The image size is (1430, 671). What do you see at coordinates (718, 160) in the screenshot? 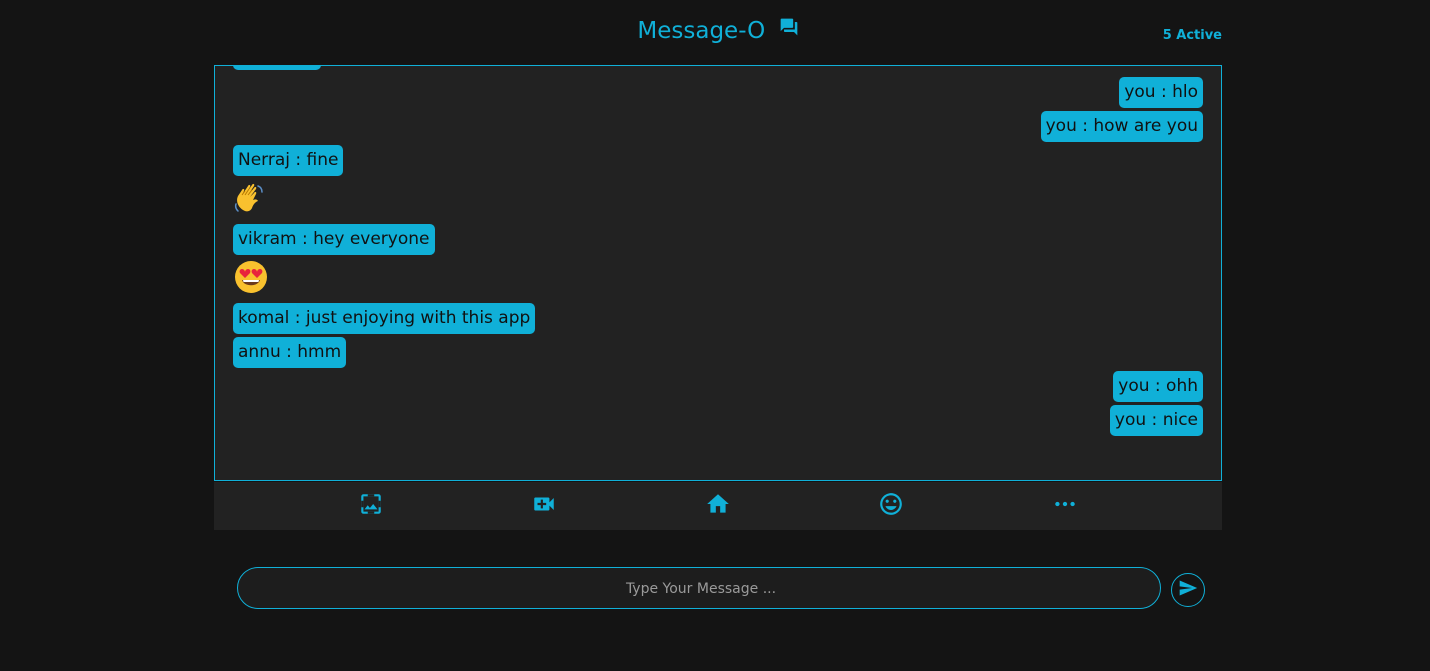
I see `message-row: Nerraj : fine` at bounding box center [718, 160].